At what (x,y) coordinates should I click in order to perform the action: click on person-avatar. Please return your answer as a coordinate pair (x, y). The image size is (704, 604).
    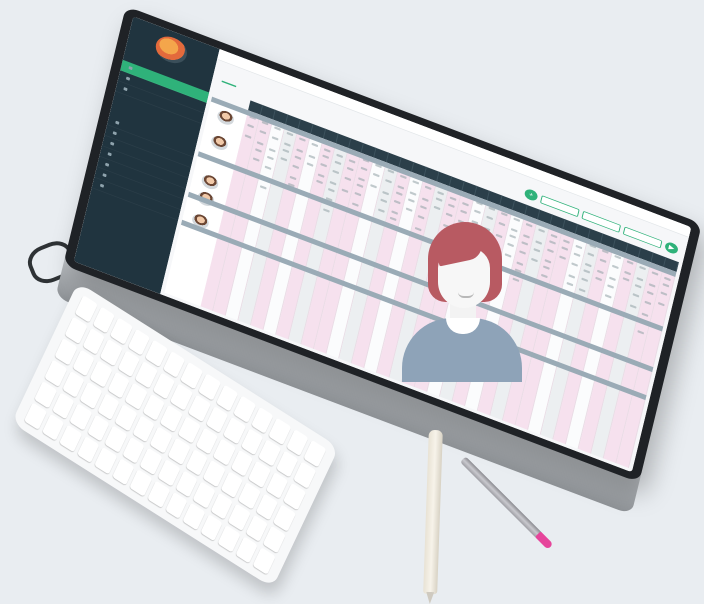
    Looking at the image, I should click on (210, 182).